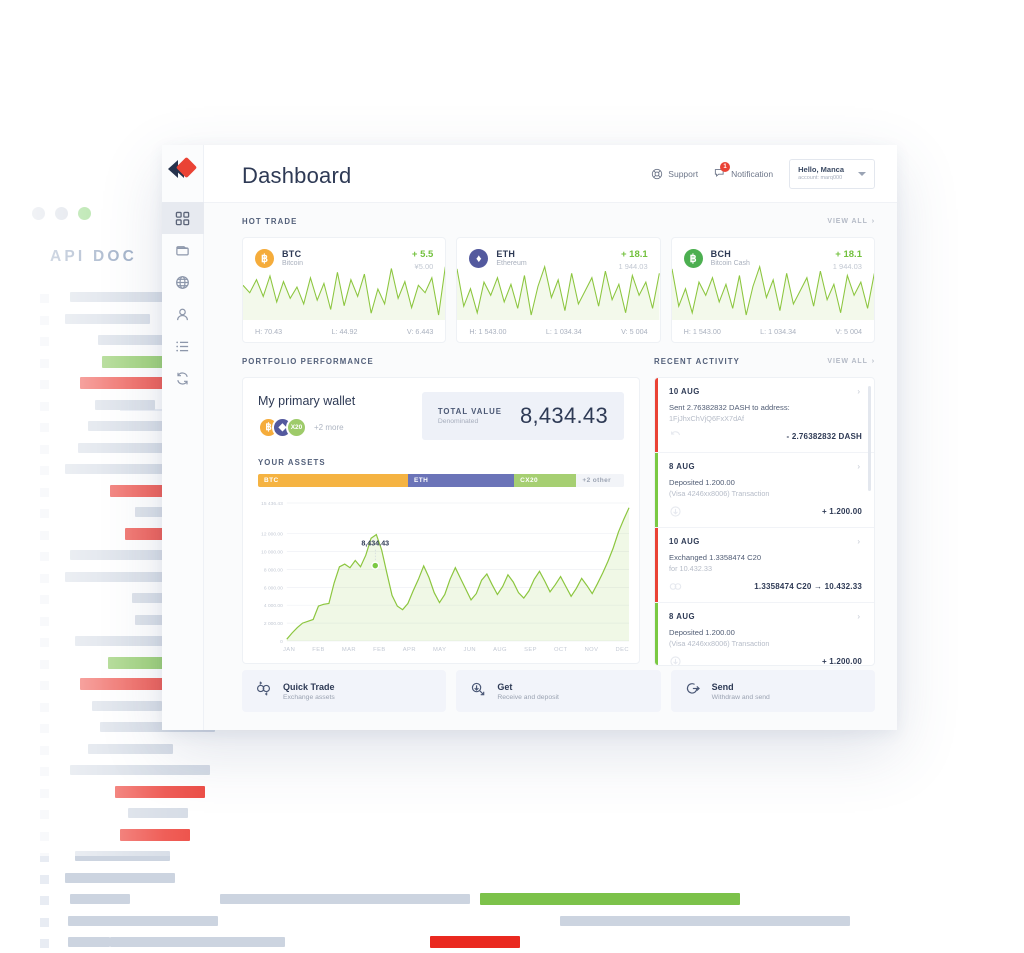 The image size is (1024, 953). What do you see at coordinates (591, 650) in the screenshot?
I see `x-tick-label: NOV` at bounding box center [591, 650].